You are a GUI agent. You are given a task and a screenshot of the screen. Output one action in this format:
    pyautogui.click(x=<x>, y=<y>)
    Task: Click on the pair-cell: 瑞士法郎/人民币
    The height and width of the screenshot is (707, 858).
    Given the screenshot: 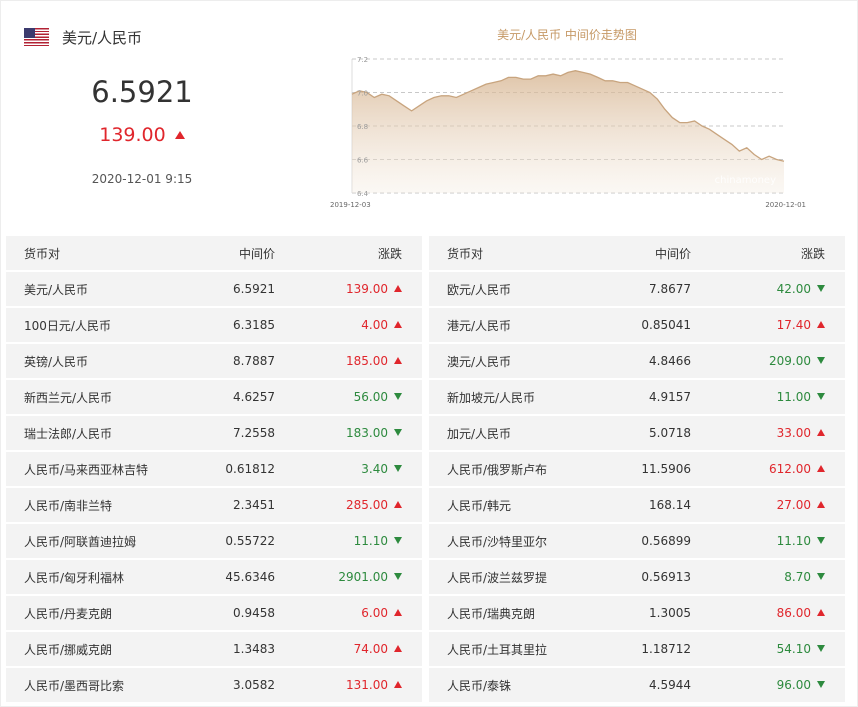 What is the action you would take?
    pyautogui.click(x=88, y=433)
    